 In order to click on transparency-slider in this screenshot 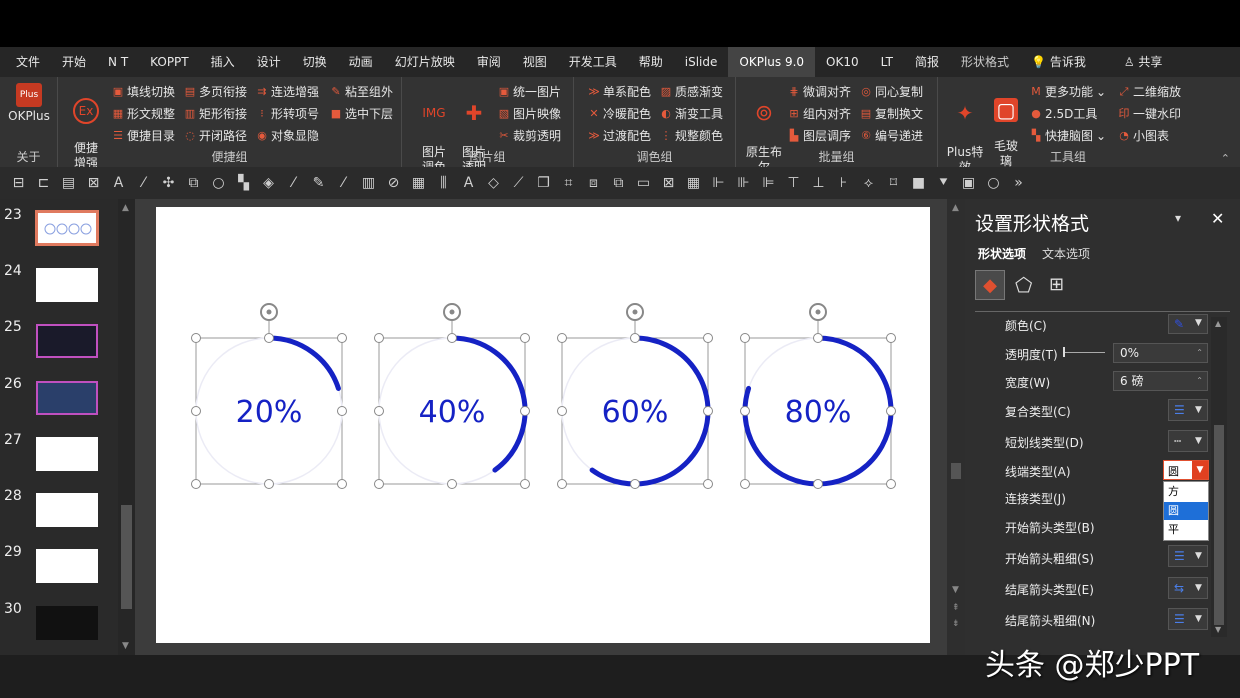, I will do `click(1085, 352)`.